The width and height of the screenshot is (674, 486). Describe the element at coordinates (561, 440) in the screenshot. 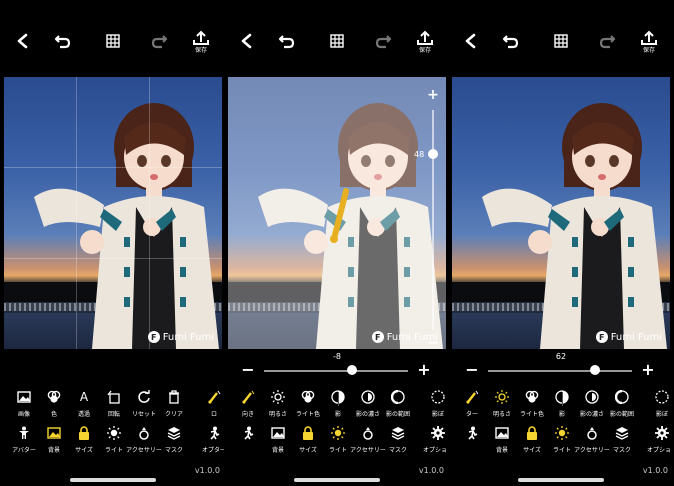

I see `tool-row: 背景 サイズ ライト アクセサリー マスク オプション` at that location.